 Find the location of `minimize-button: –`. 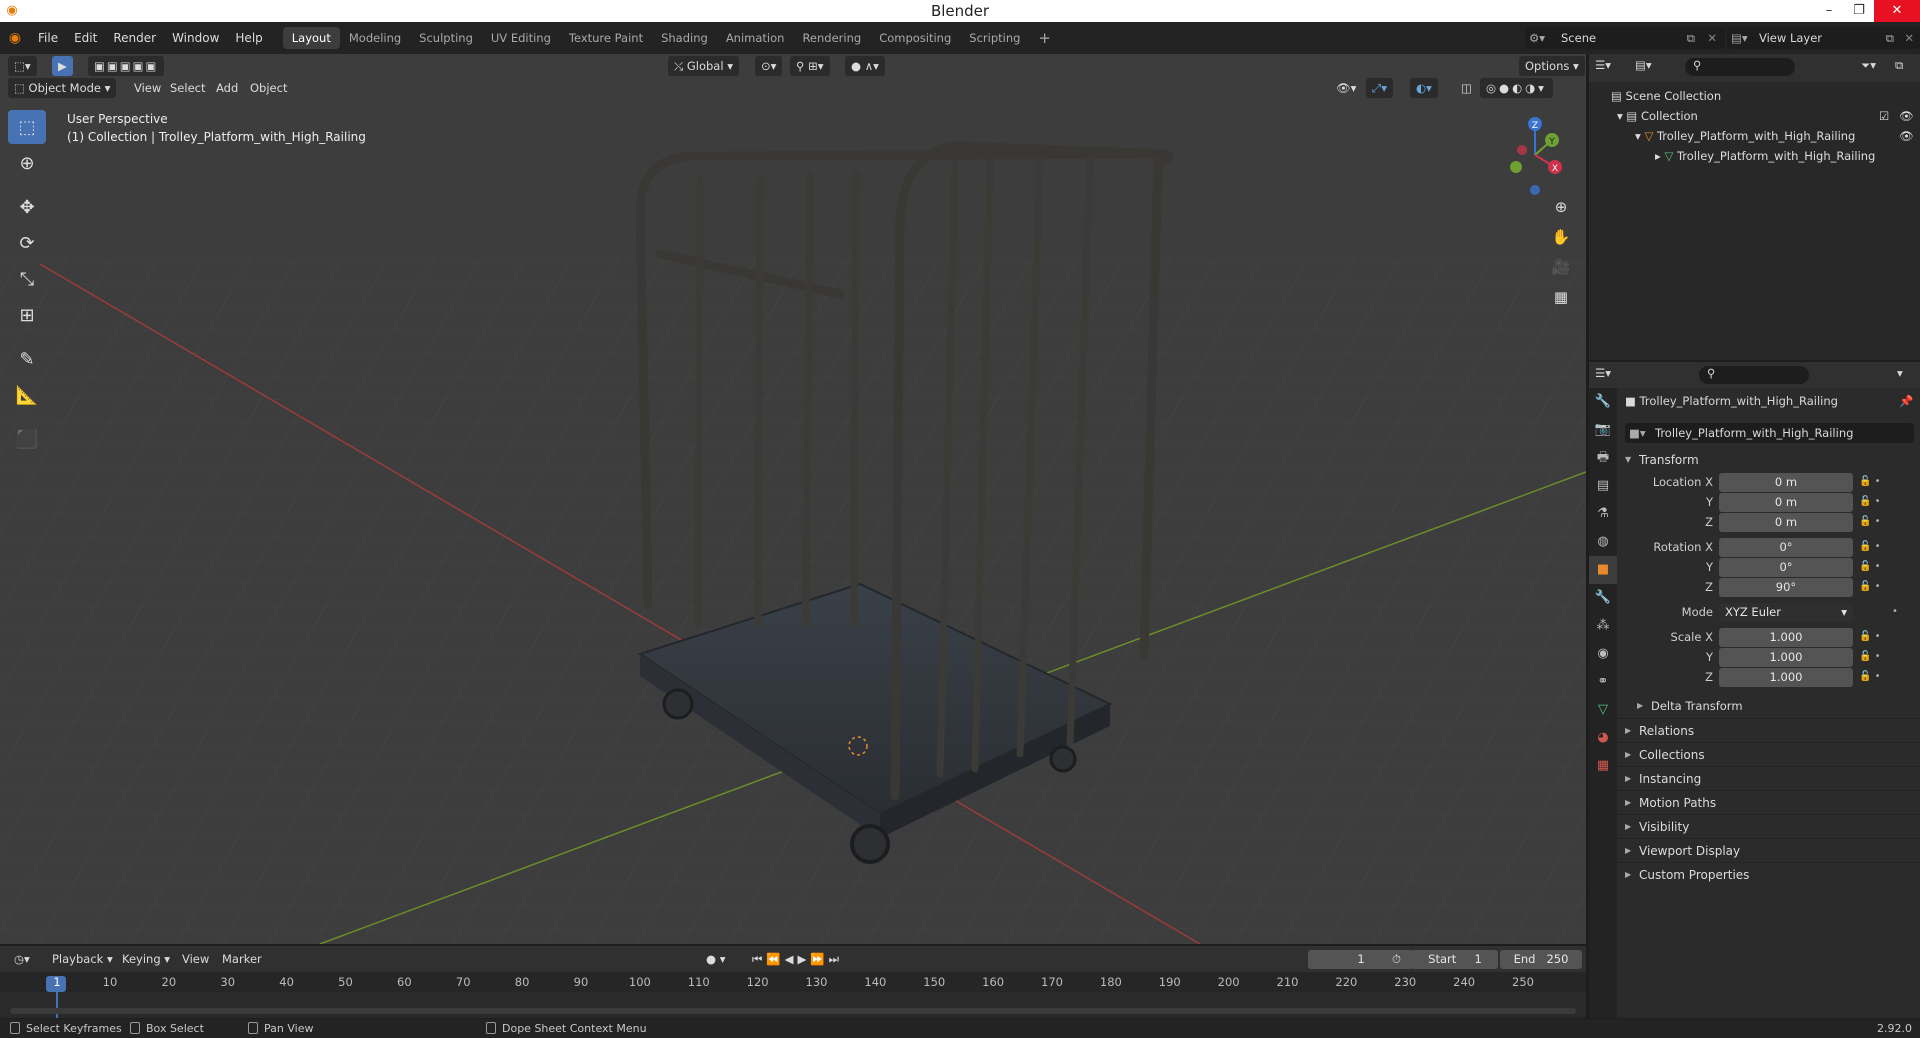

minimize-button: – is located at coordinates (1829, 11).